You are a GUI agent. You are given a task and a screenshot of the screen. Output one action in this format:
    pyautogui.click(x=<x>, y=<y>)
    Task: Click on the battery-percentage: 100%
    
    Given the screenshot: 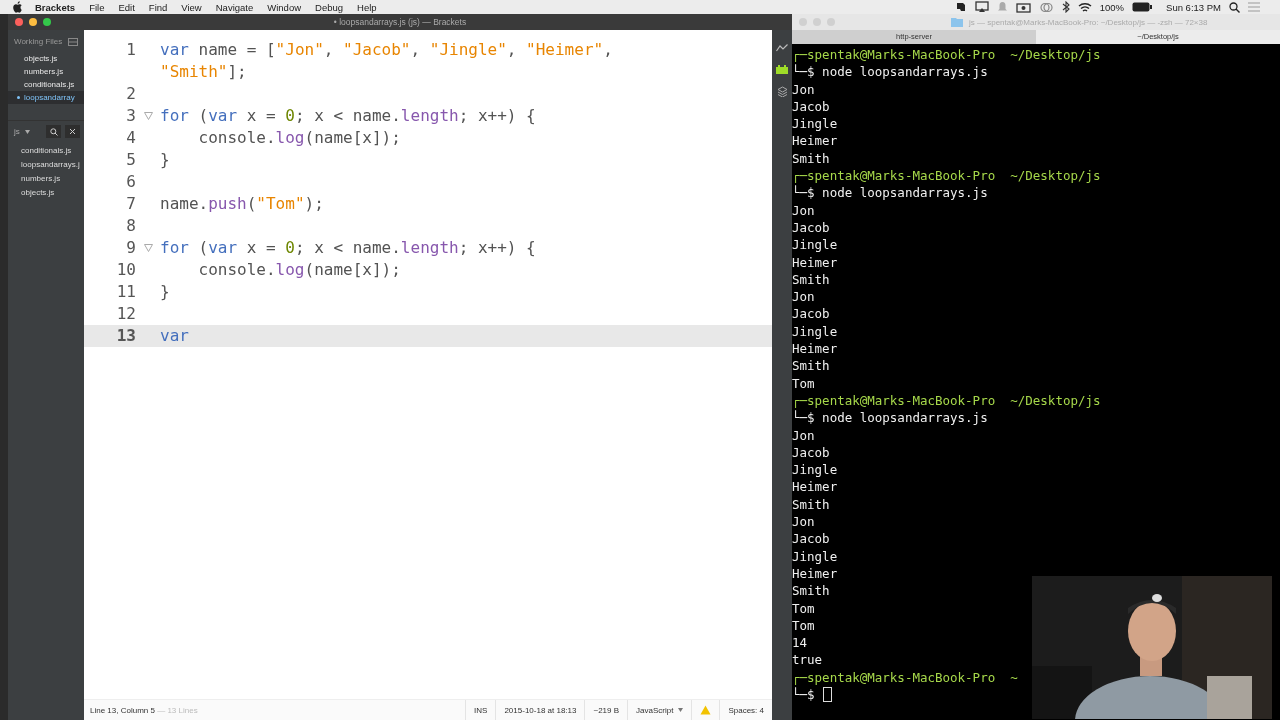 What is the action you would take?
    pyautogui.click(x=1112, y=7)
    